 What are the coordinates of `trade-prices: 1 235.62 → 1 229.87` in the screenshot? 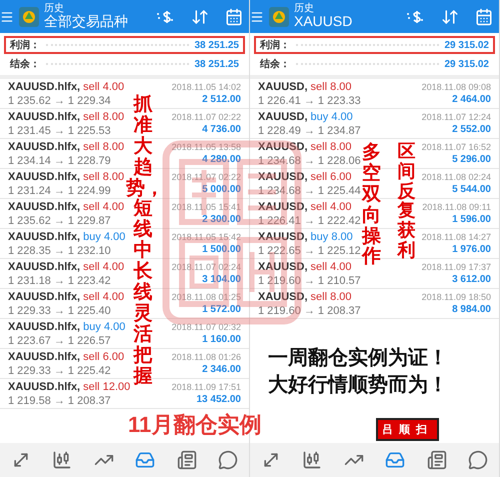 It's located at (59, 220).